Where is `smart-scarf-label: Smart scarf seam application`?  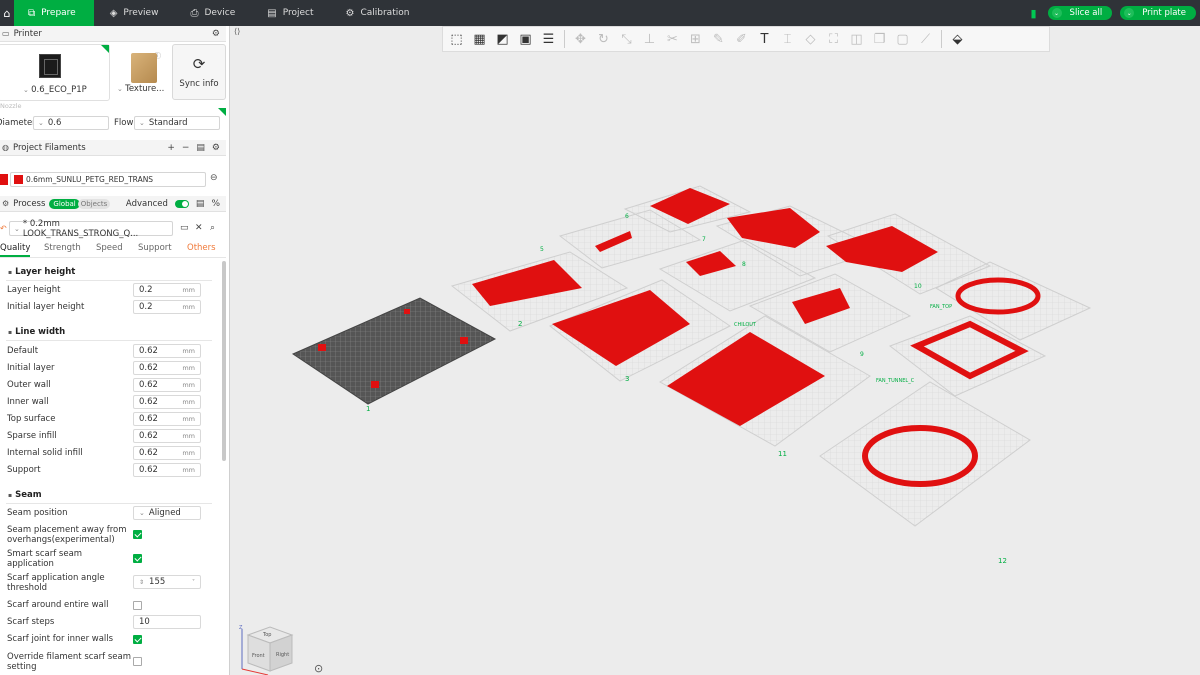 smart-scarf-label: Smart scarf seam application is located at coordinates (45, 559).